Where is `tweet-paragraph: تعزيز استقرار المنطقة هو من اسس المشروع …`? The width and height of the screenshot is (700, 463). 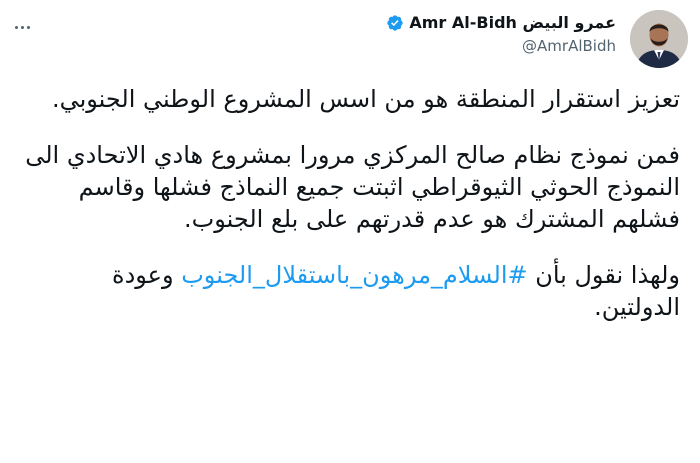
tweet-paragraph: تعزيز استقرار المنطقة هو من اسس المشروع … is located at coordinates (365, 99).